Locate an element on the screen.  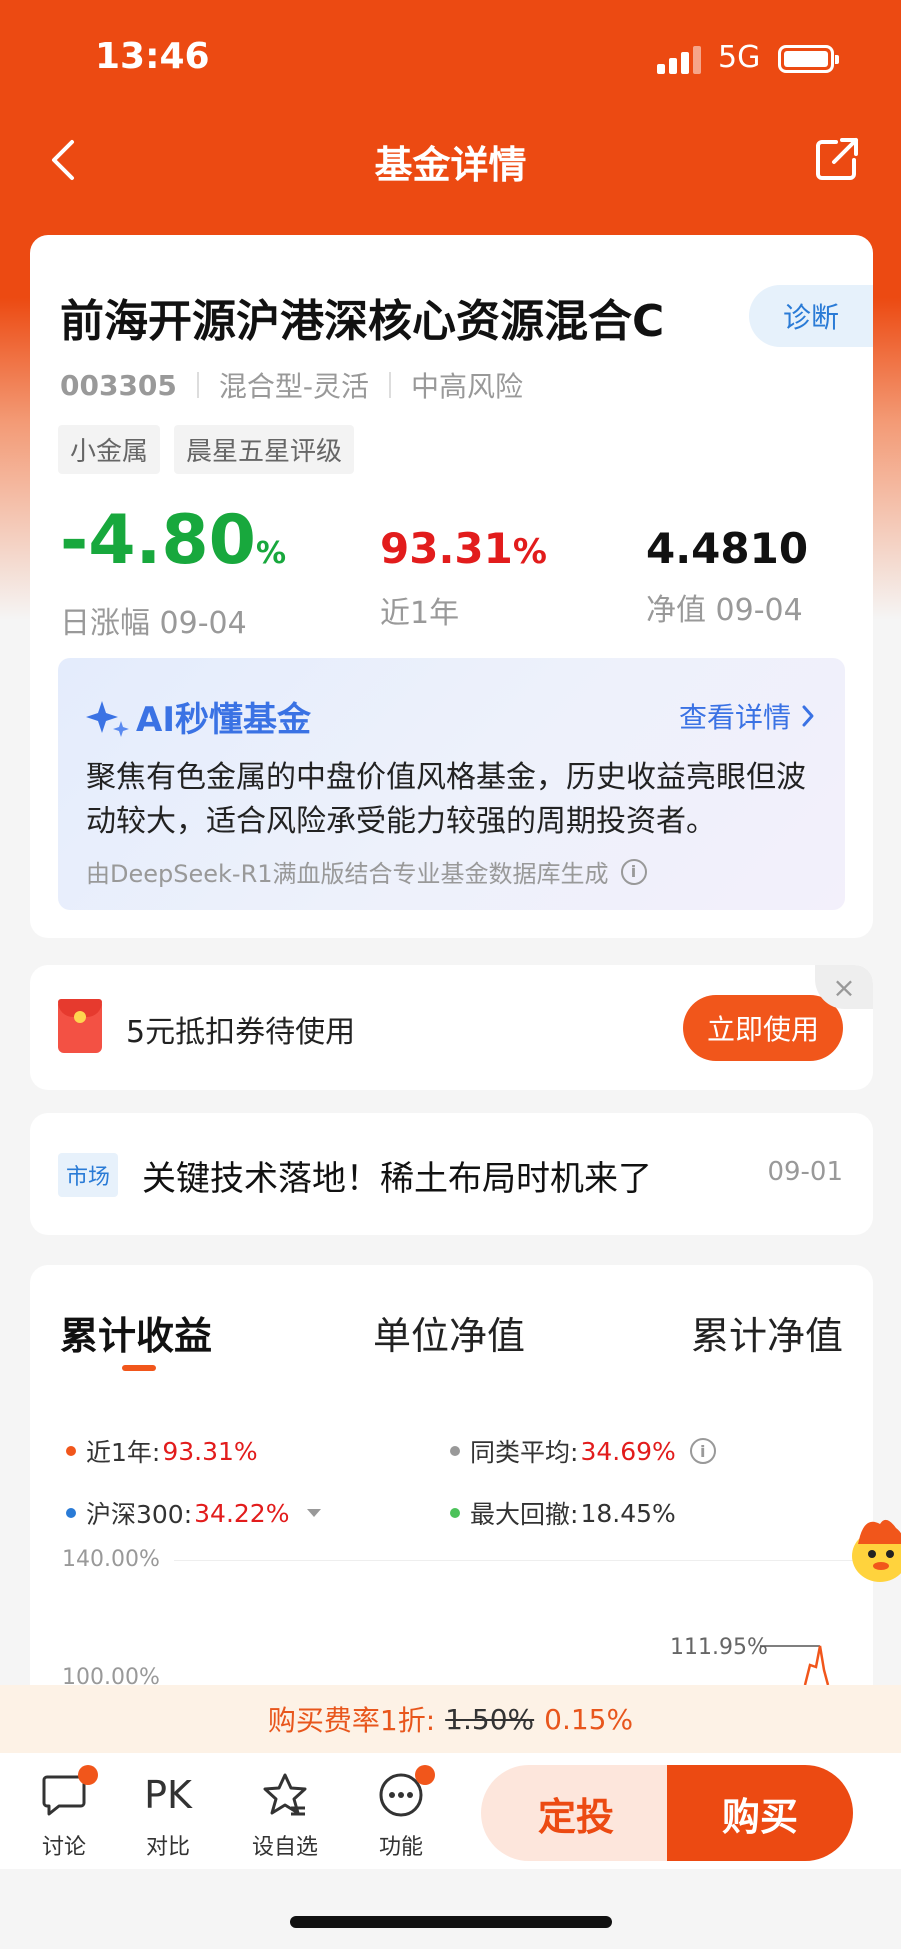
fund-tag: 小金属 is located at coordinates (109, 449).